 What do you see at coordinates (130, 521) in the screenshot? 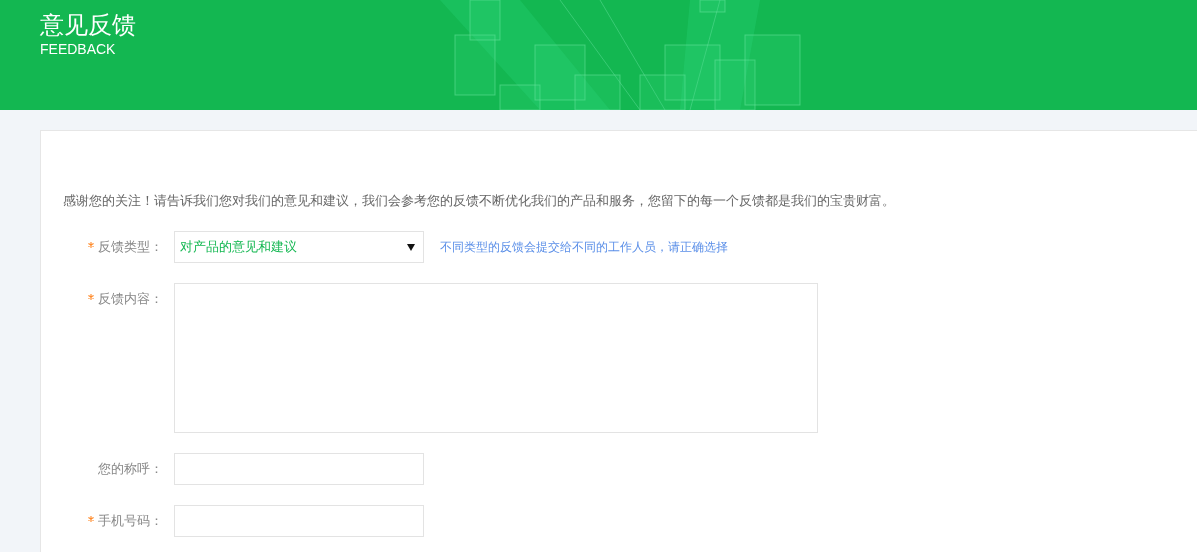
I see `field-label: 手机号码：` at bounding box center [130, 521].